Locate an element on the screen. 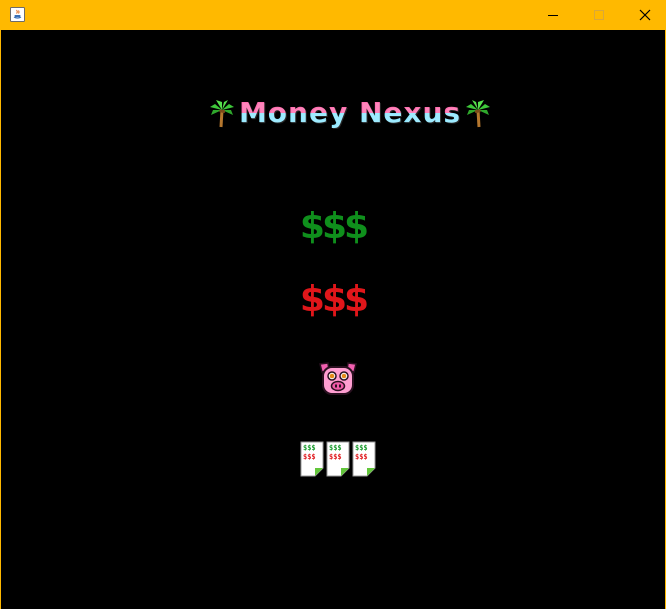  game-title-banner: Money Nexus is located at coordinates (350, 113).